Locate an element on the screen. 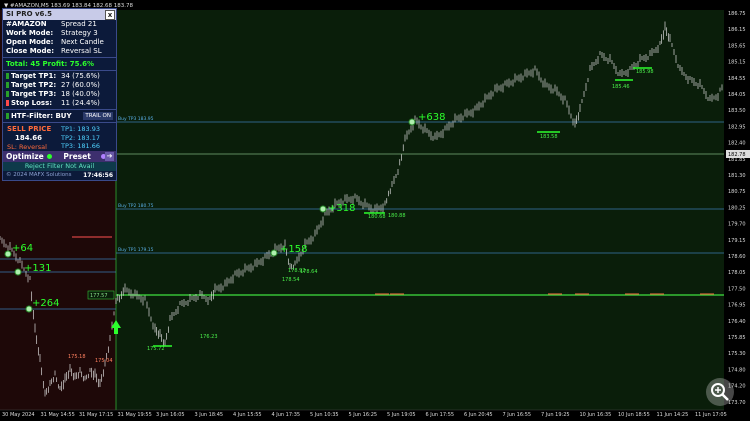 The height and width of the screenshot is (421, 750). time-tick: 4 Jun 15:55 is located at coordinates (247, 415).